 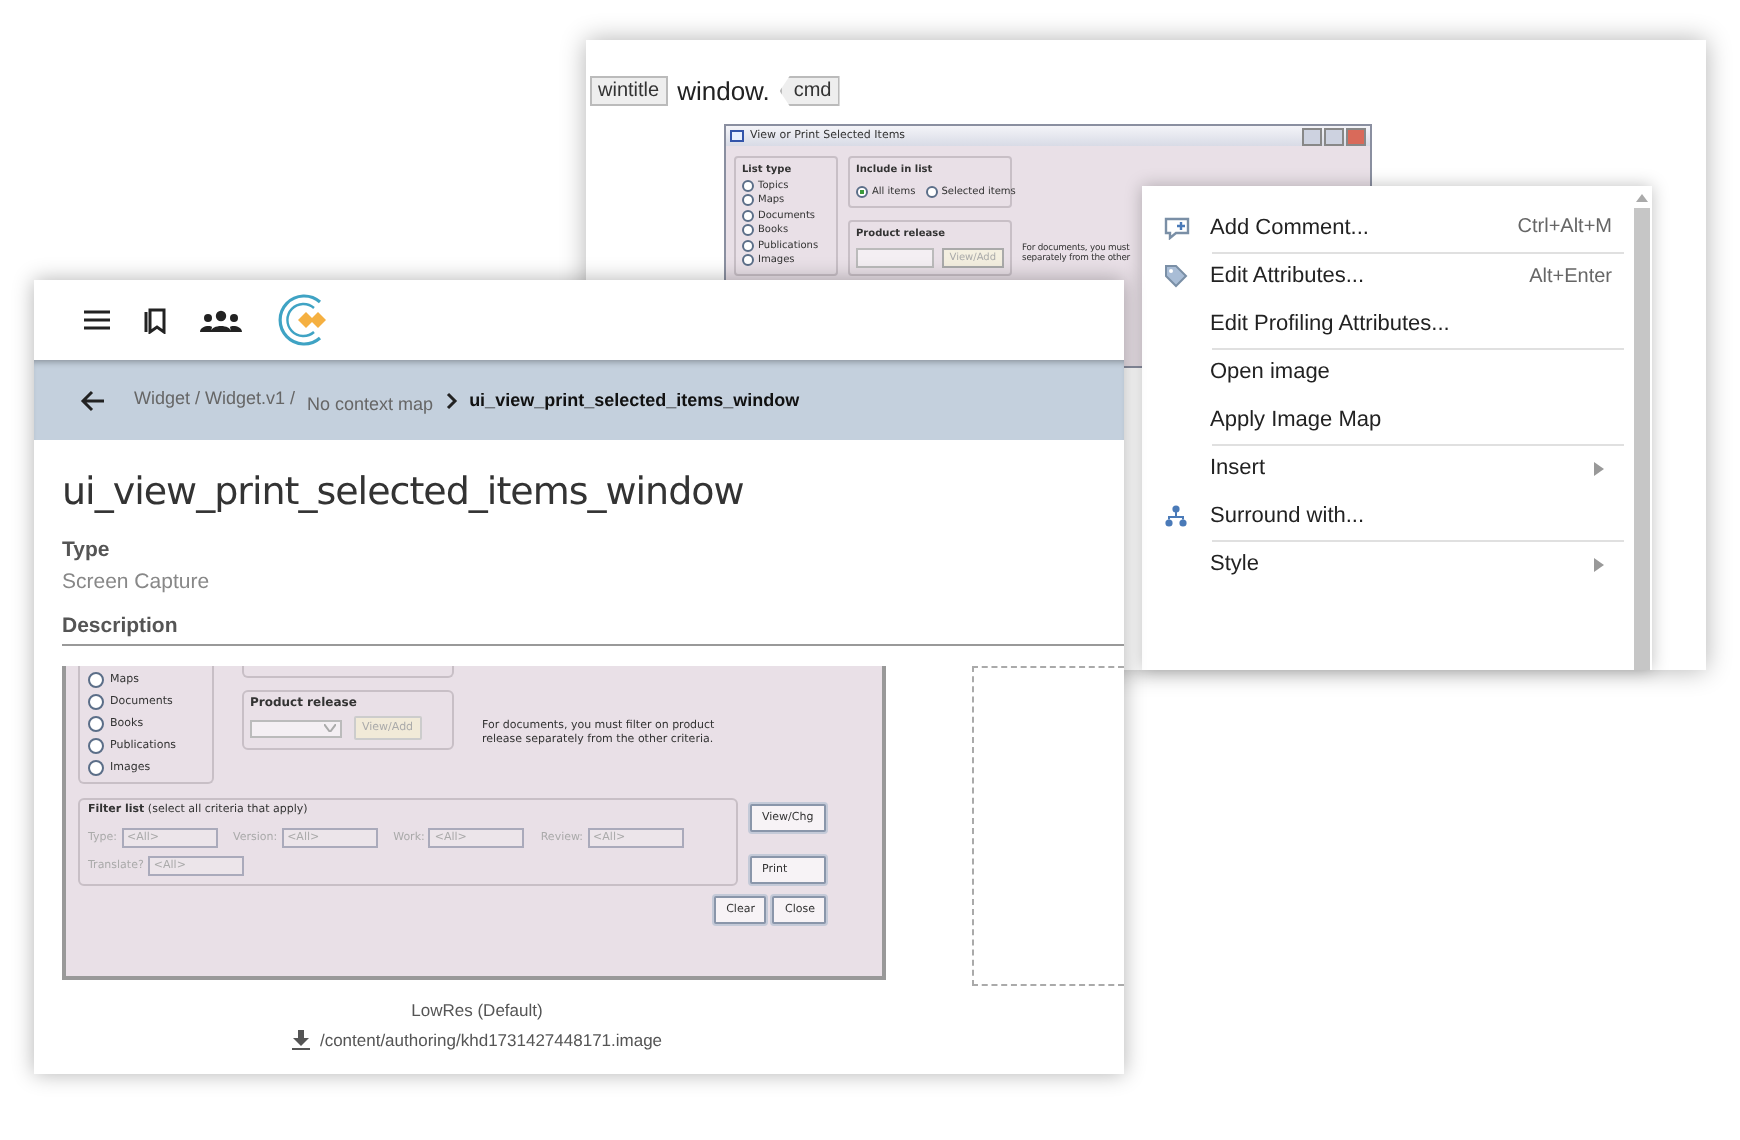 What do you see at coordinates (1387, 564) in the screenshot?
I see `menu-item: Style` at bounding box center [1387, 564].